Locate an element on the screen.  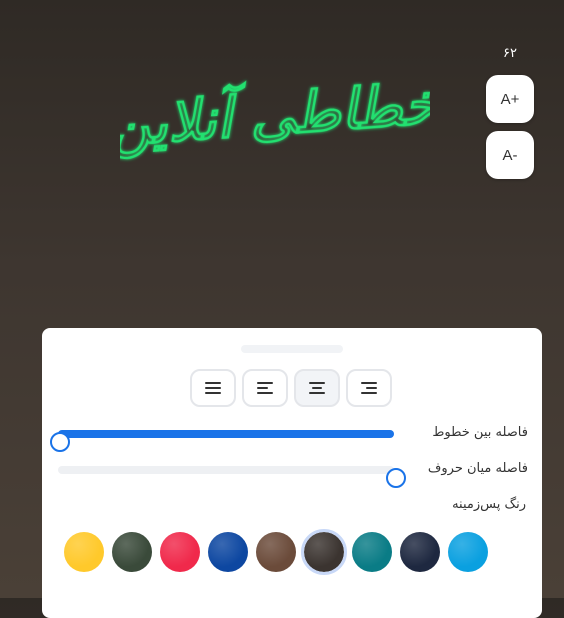
align-left-button is located at coordinates (265, 388).